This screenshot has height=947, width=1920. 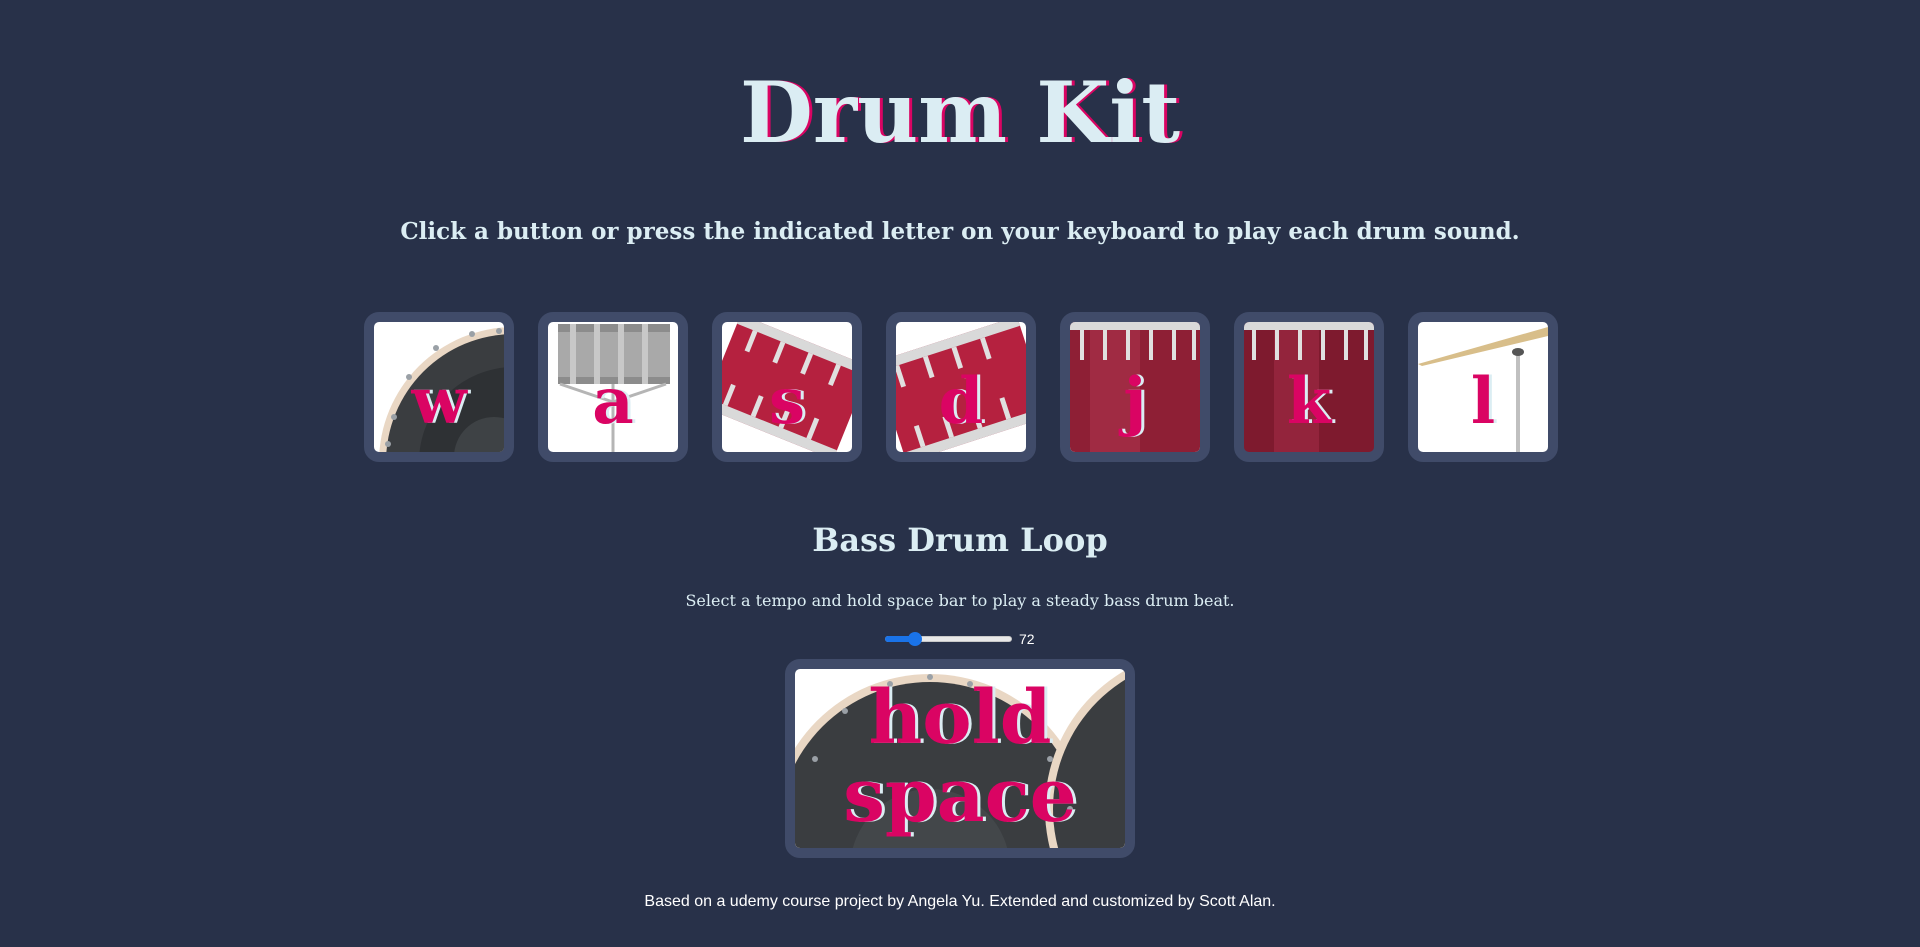 I want to click on tempo-value: 72, so click(x=1027, y=639).